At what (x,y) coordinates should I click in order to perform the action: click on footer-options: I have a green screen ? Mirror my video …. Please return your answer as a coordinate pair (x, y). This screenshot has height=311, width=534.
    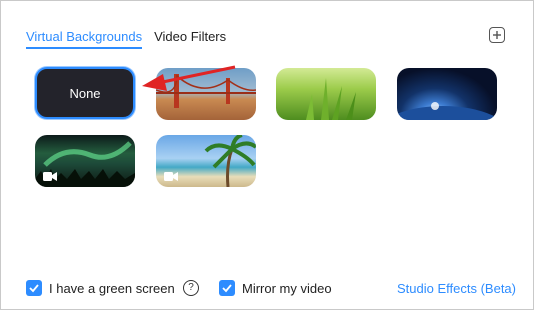
    Looking at the image, I should click on (271, 290).